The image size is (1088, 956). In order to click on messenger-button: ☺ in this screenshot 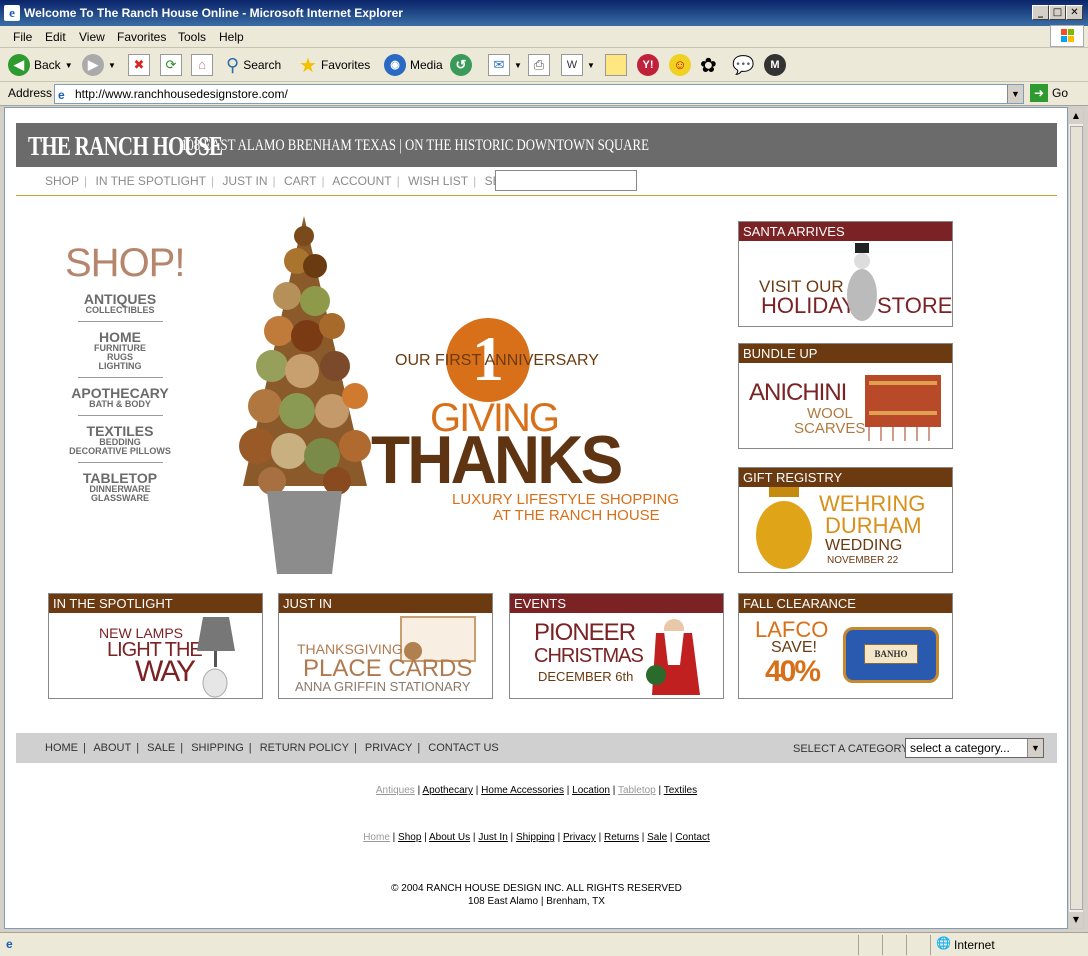, I will do `click(680, 65)`.